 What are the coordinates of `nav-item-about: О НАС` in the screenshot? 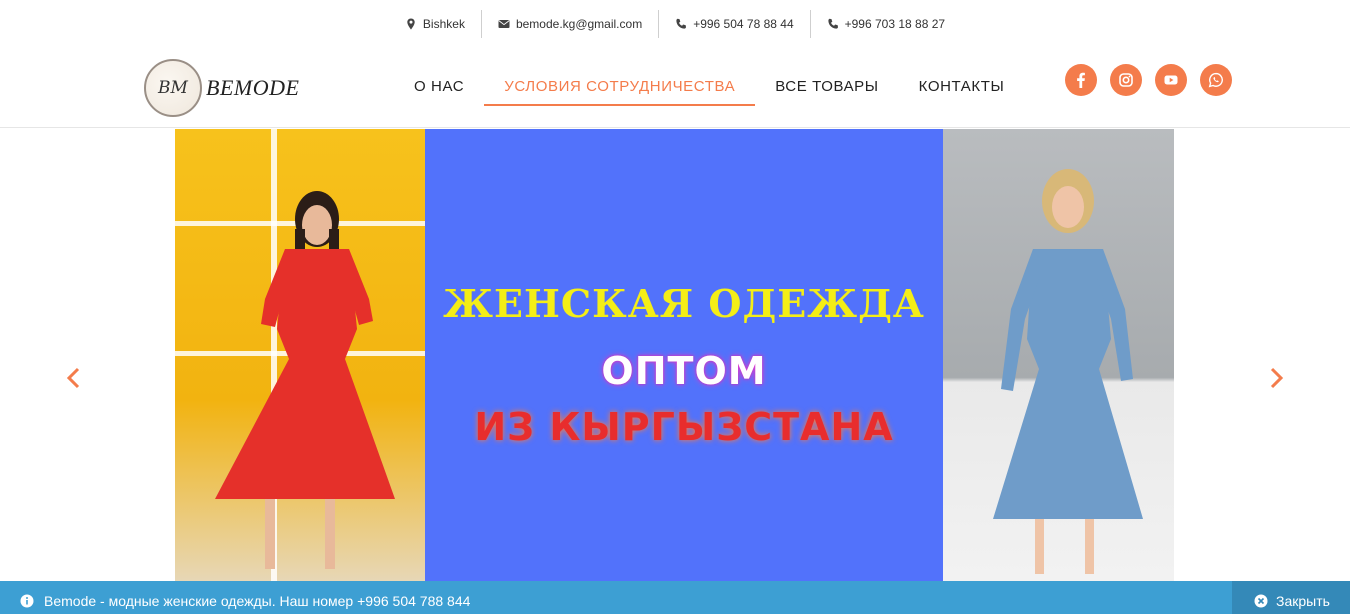 It's located at (439, 87).